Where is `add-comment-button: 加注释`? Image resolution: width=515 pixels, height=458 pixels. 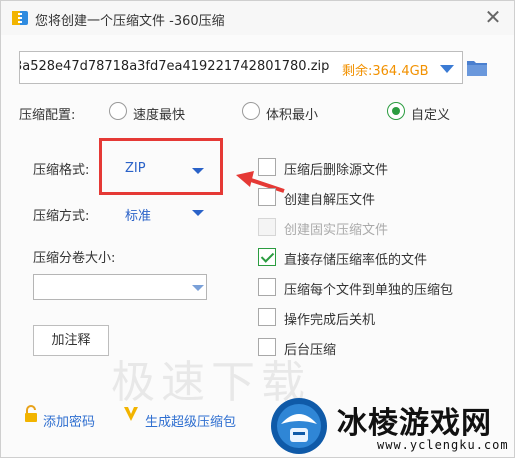 add-comment-button: 加注释 is located at coordinates (71, 340).